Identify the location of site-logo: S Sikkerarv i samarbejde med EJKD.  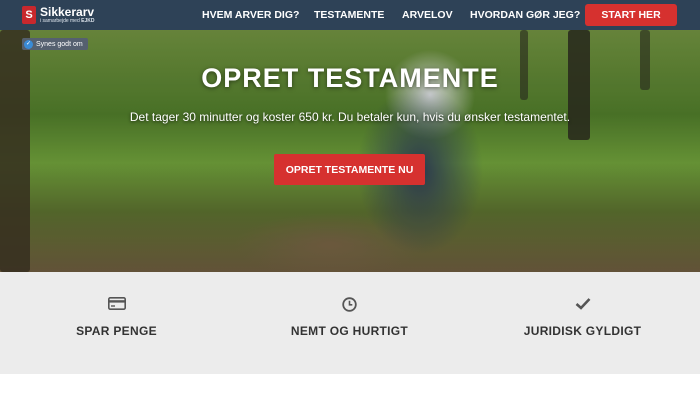
(58, 15).